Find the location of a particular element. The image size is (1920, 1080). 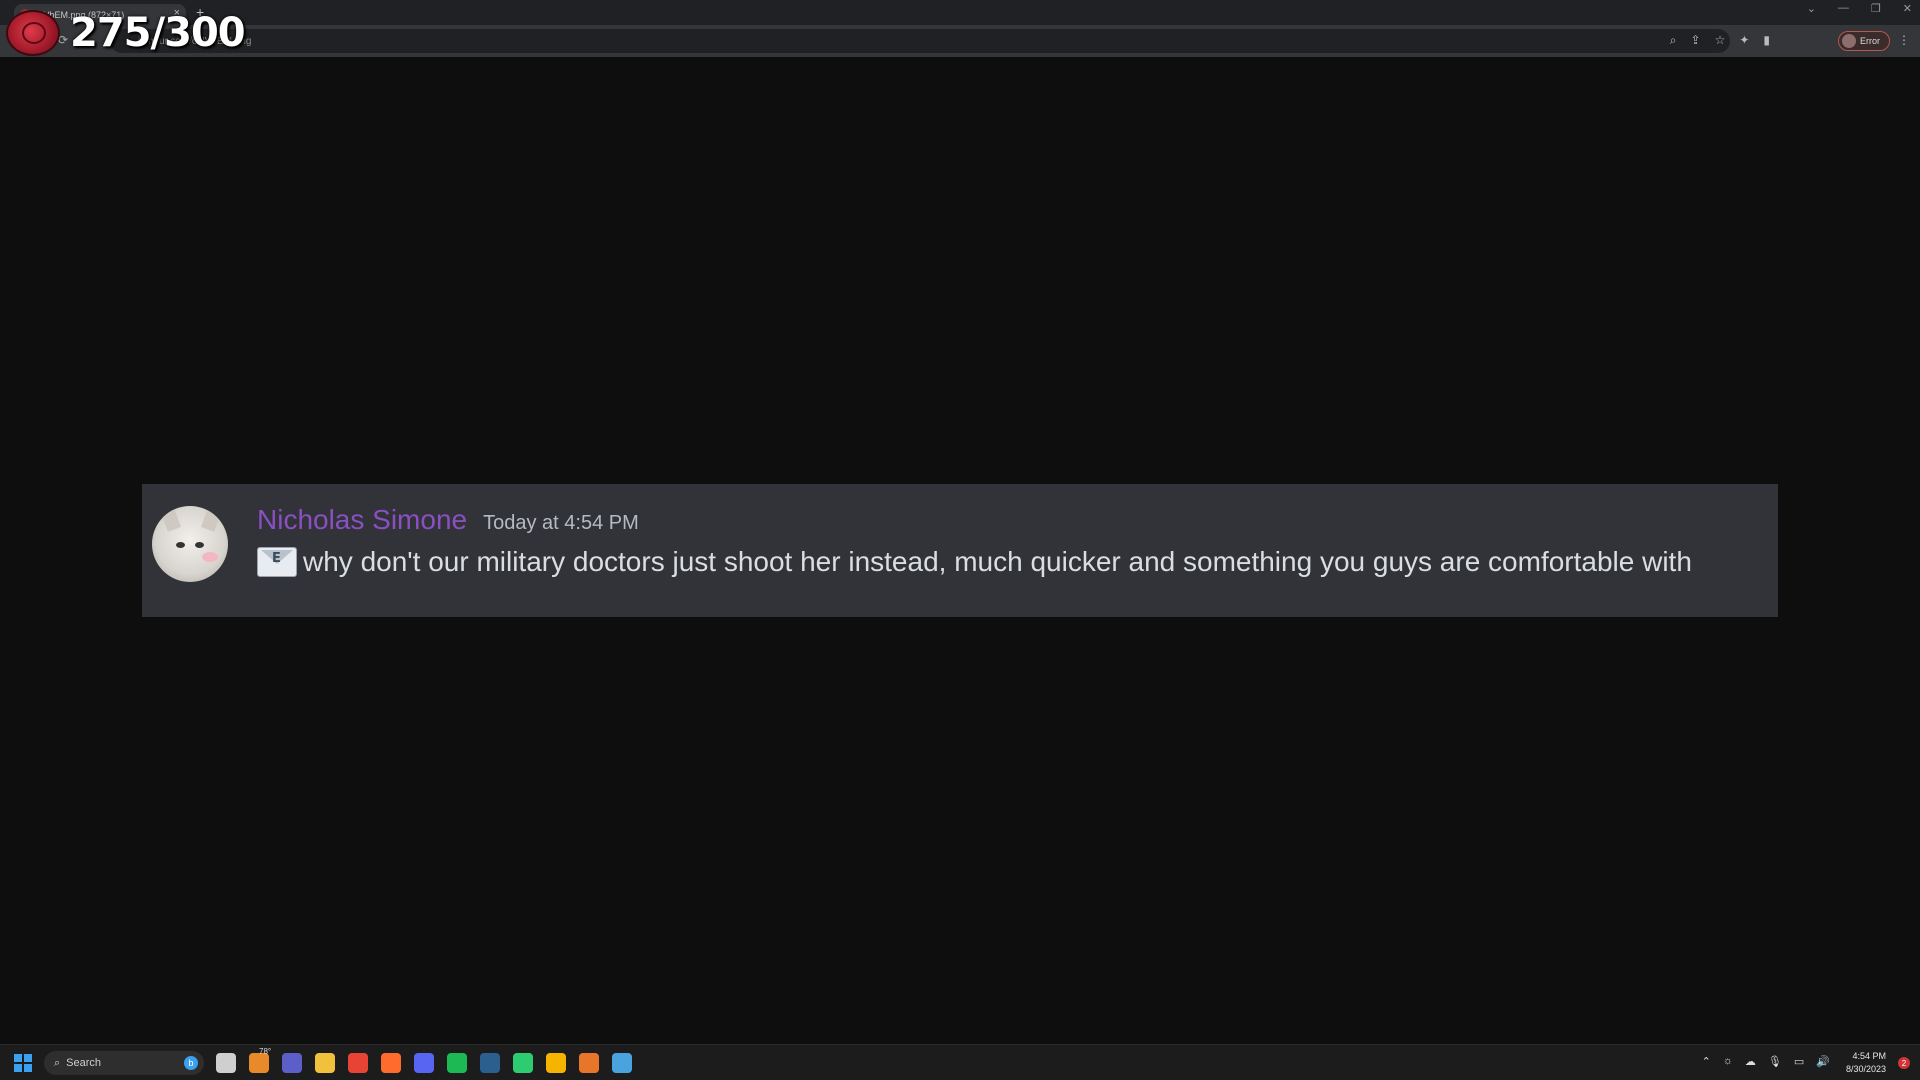

app-orange-icon is located at coordinates (589, 1063).